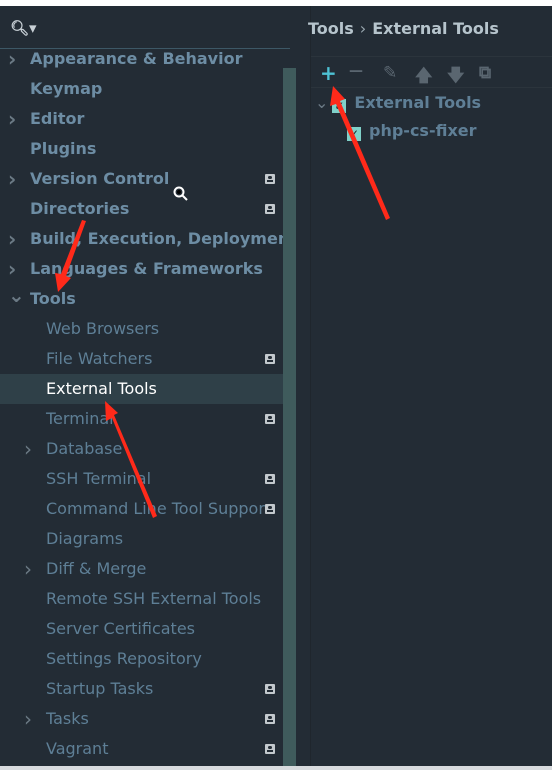 The image size is (552, 770). What do you see at coordinates (154, 598) in the screenshot?
I see `sidebar-item-label: Remote SSH External Tools` at bounding box center [154, 598].